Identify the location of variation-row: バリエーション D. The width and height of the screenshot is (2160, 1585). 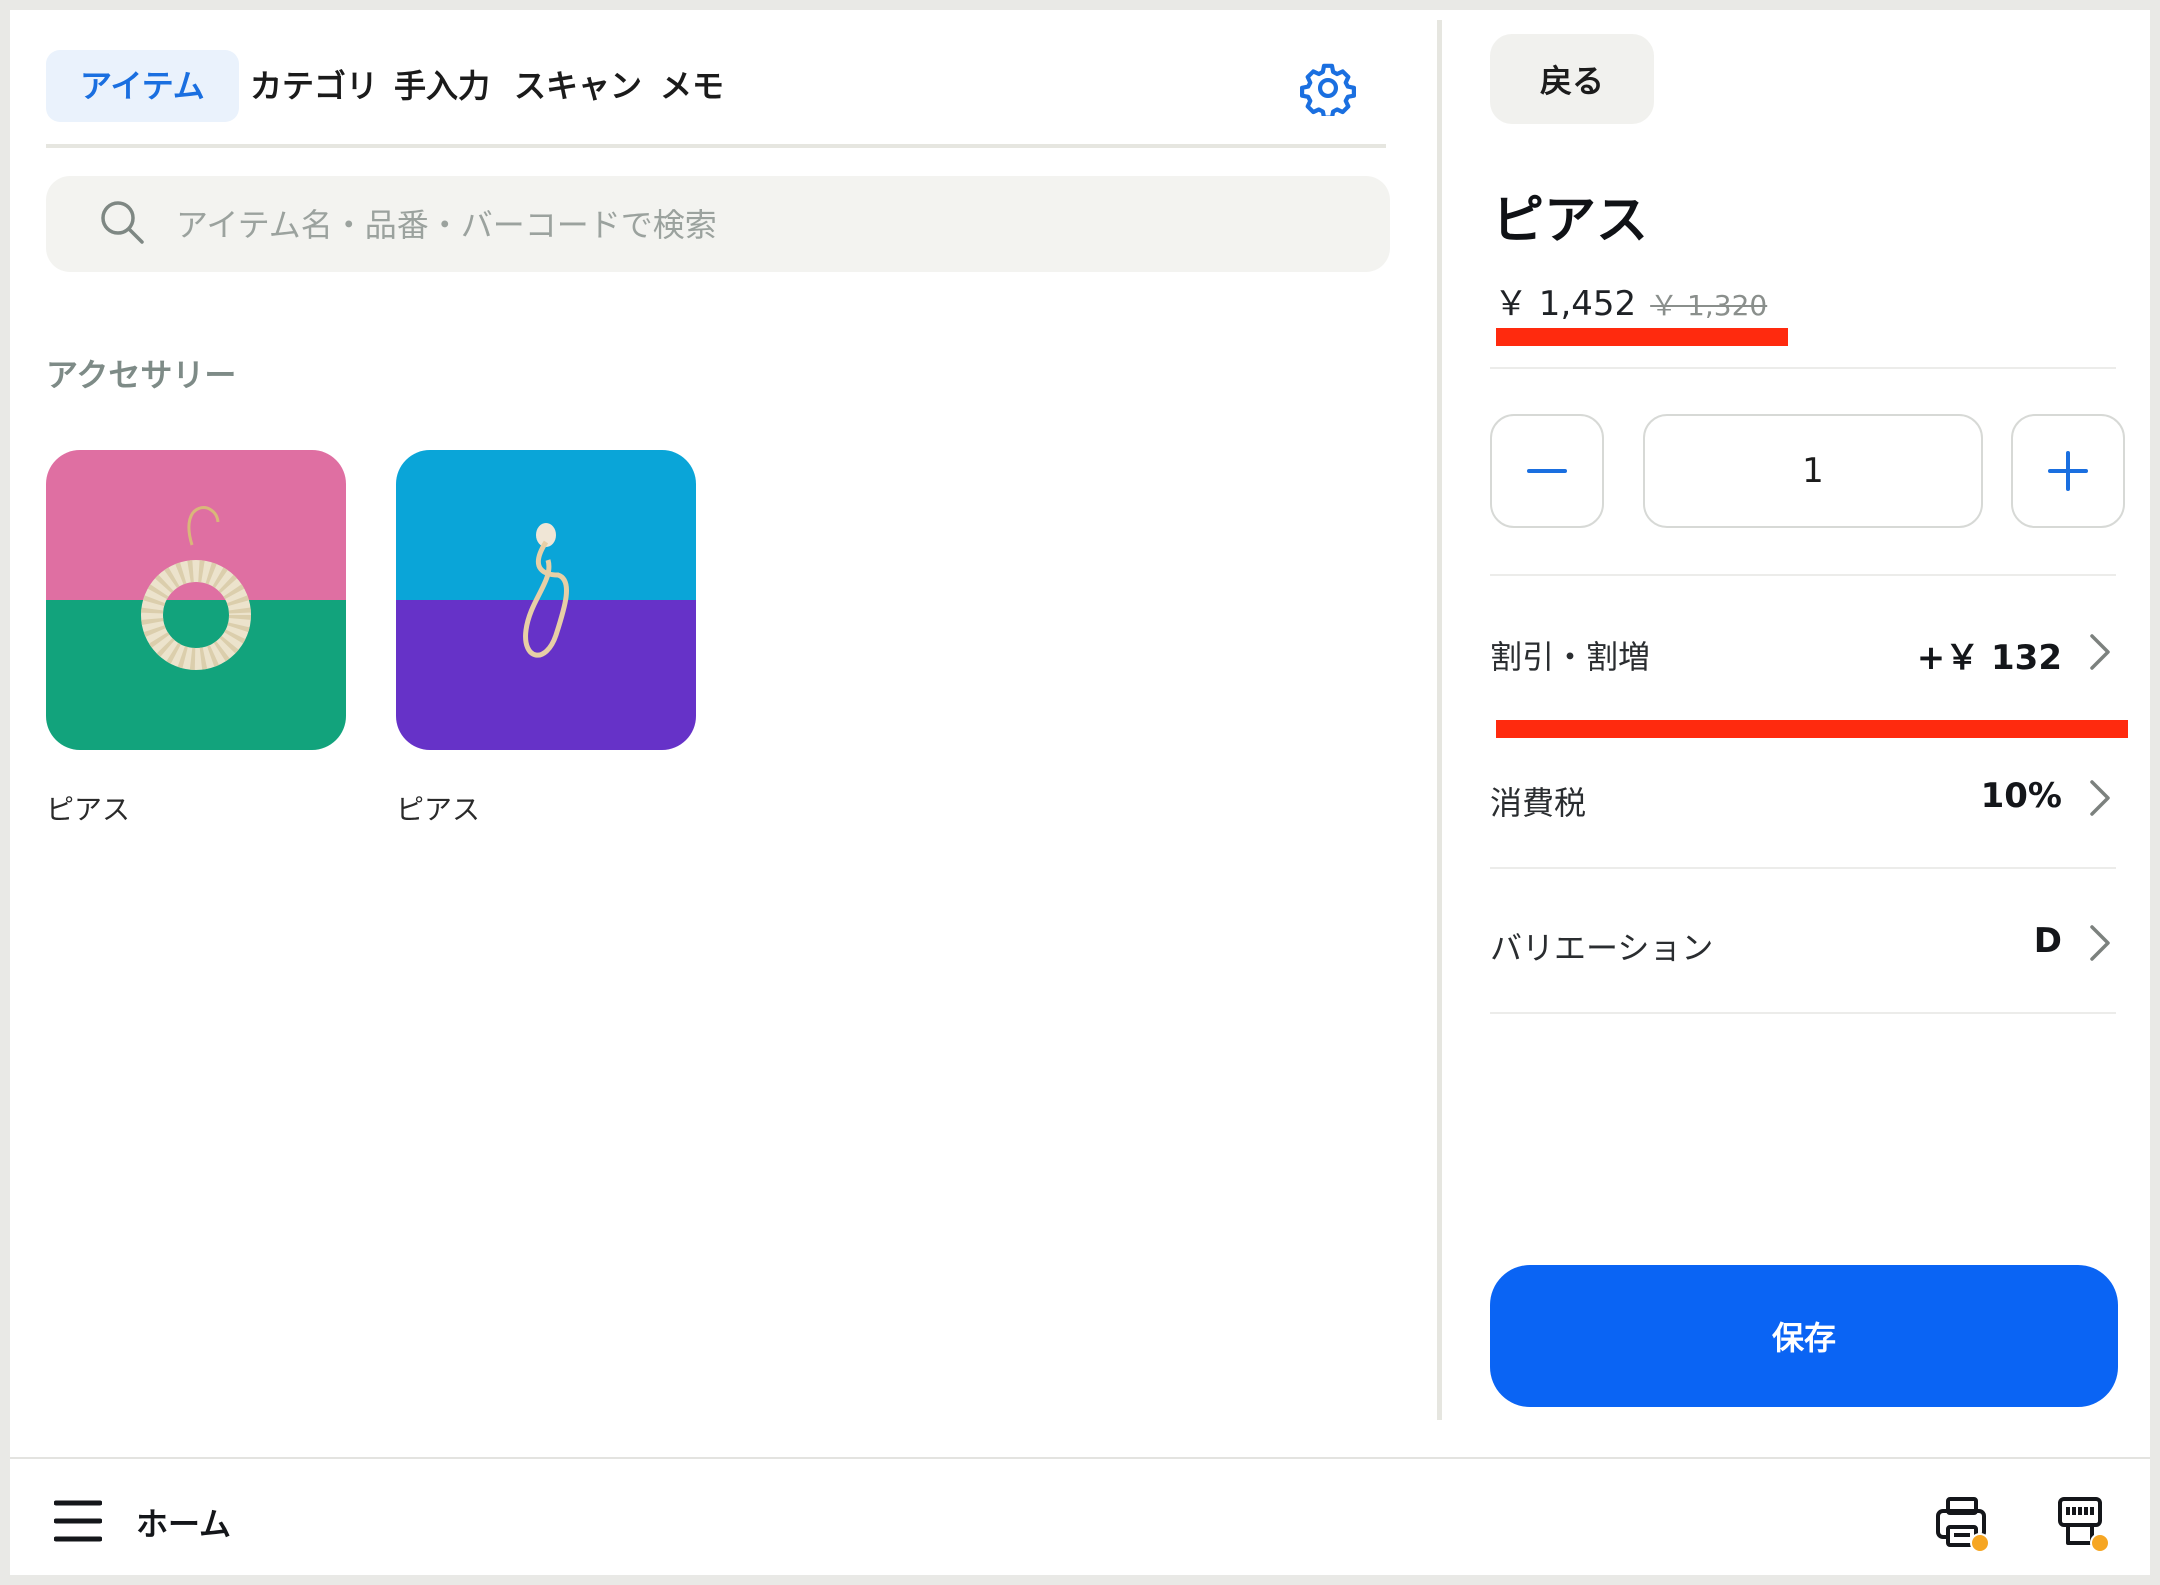
(1805, 943).